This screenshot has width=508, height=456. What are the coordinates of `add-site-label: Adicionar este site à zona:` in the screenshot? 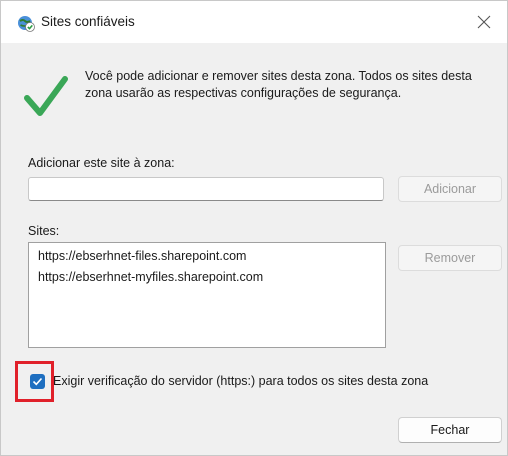 It's located at (101, 163).